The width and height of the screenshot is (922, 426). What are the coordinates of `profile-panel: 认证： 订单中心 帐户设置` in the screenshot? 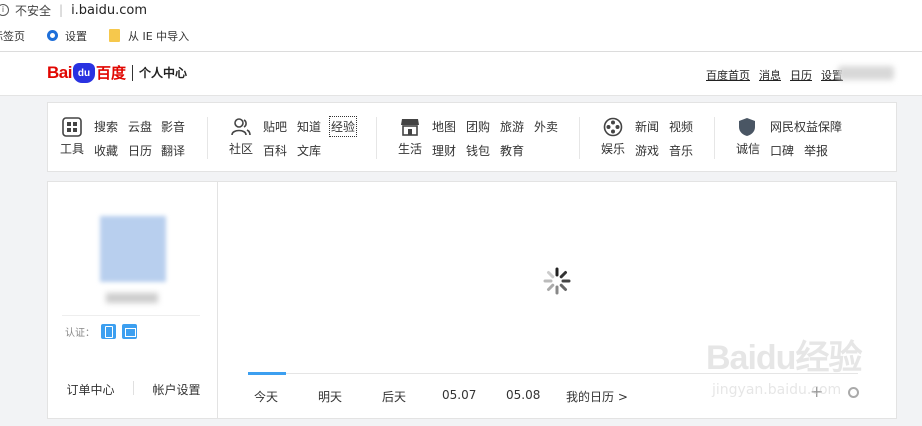 It's located at (132, 300).